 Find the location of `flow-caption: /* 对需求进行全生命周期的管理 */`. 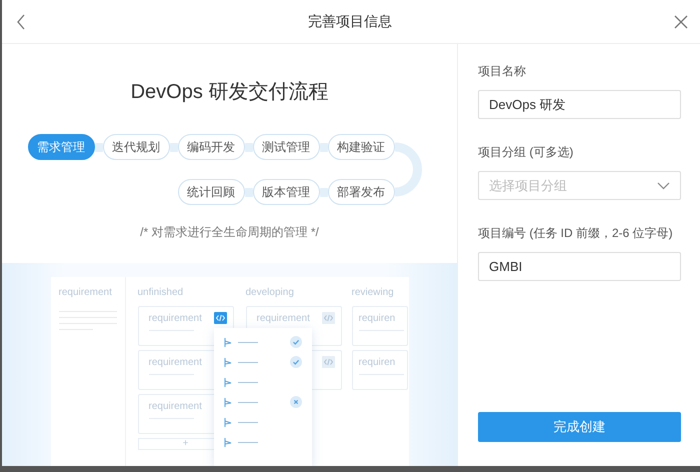

flow-caption: /* 对需求进行全生命周期的管理 */ is located at coordinates (229, 232).